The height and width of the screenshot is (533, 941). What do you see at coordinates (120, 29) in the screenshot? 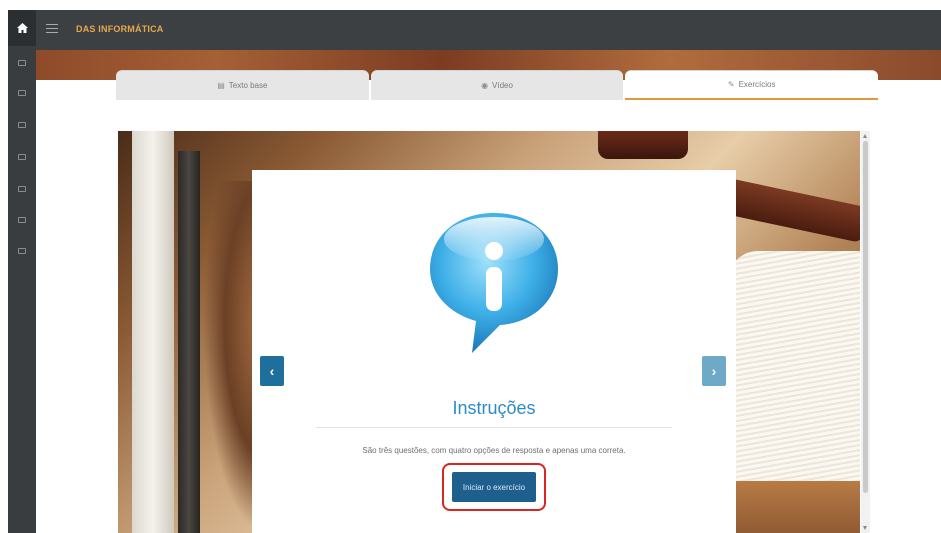
I see `app-title: DAS INFORMÁTICA` at bounding box center [120, 29].